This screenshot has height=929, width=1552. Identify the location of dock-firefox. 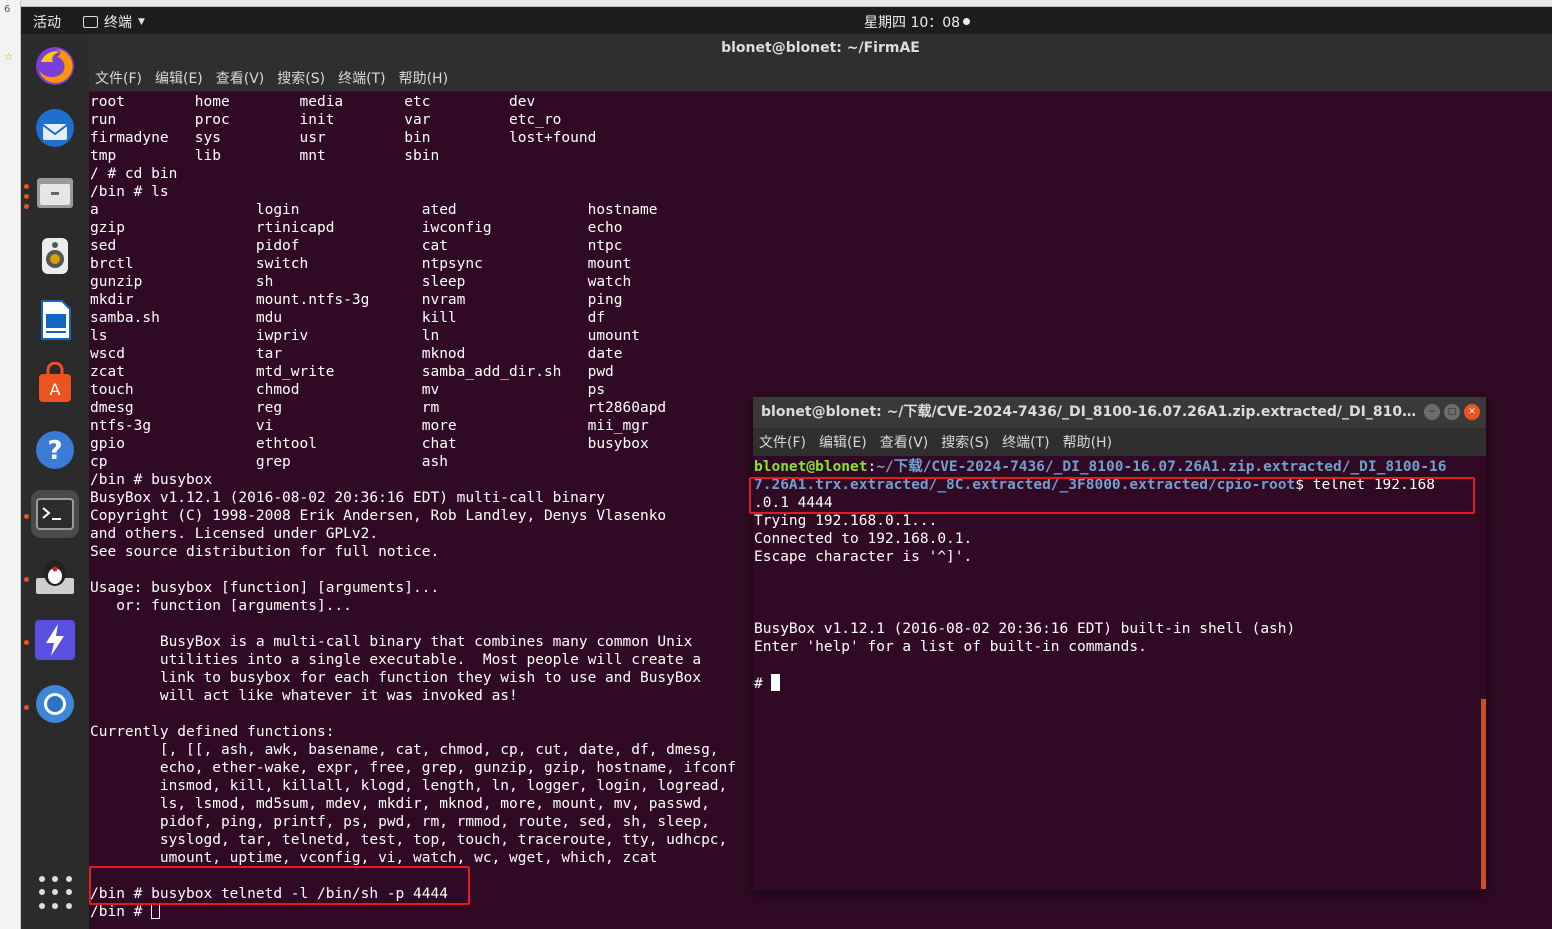
(55, 66).